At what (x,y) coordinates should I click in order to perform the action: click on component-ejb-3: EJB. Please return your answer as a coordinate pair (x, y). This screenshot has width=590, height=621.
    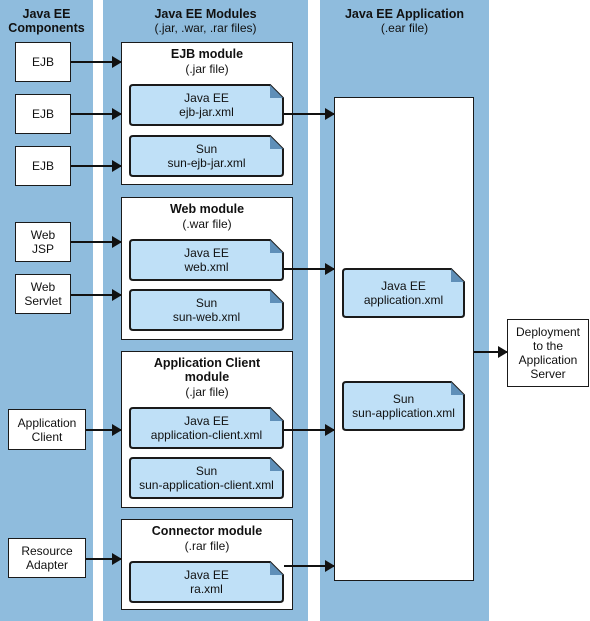
    Looking at the image, I should click on (43, 166).